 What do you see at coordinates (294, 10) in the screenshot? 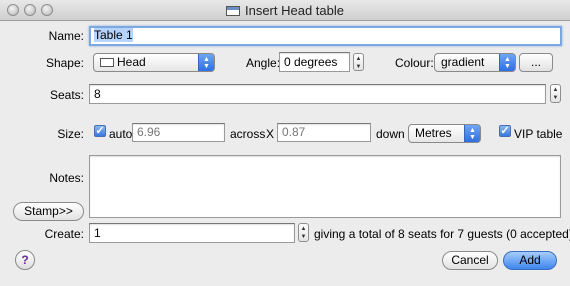
I see `window-title: Insert Head table` at bounding box center [294, 10].